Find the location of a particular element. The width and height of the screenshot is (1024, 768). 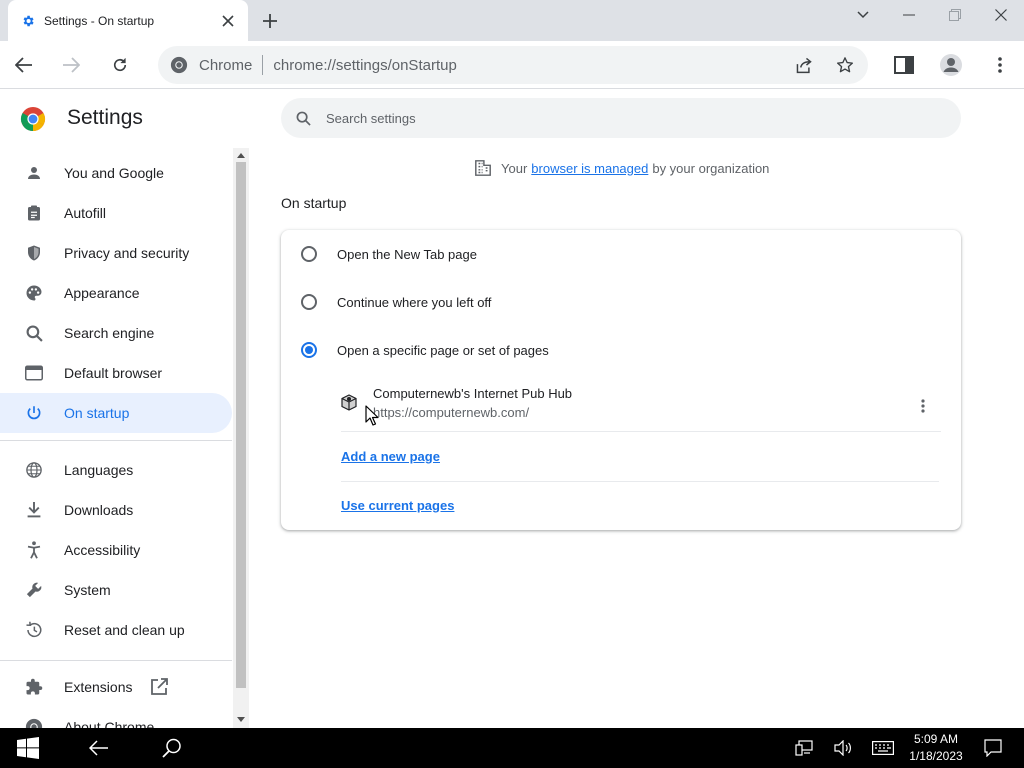

browser-toolbar: Chrome chrome://settings/onStartup is located at coordinates (512, 65).